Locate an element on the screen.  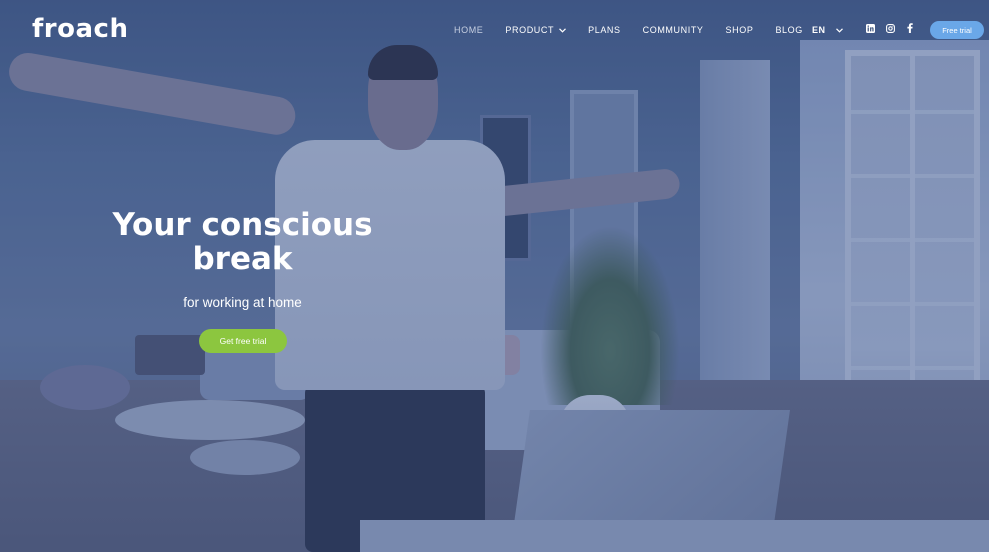
hero-subtitle: for working at home is located at coordinates (242, 302).